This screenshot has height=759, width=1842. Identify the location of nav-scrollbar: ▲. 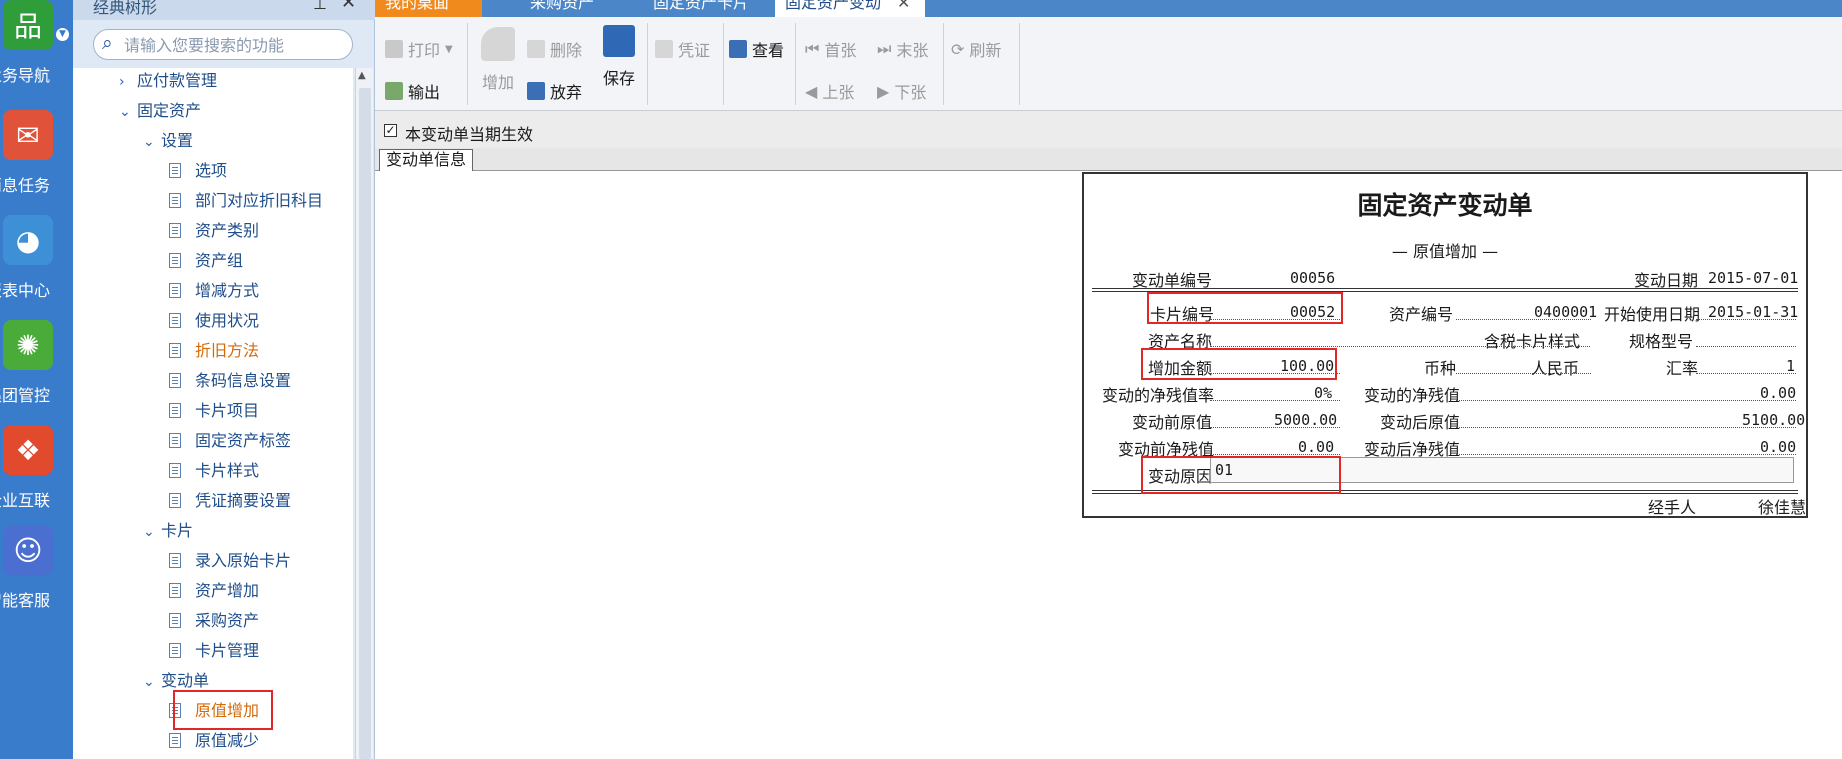
(364, 413).